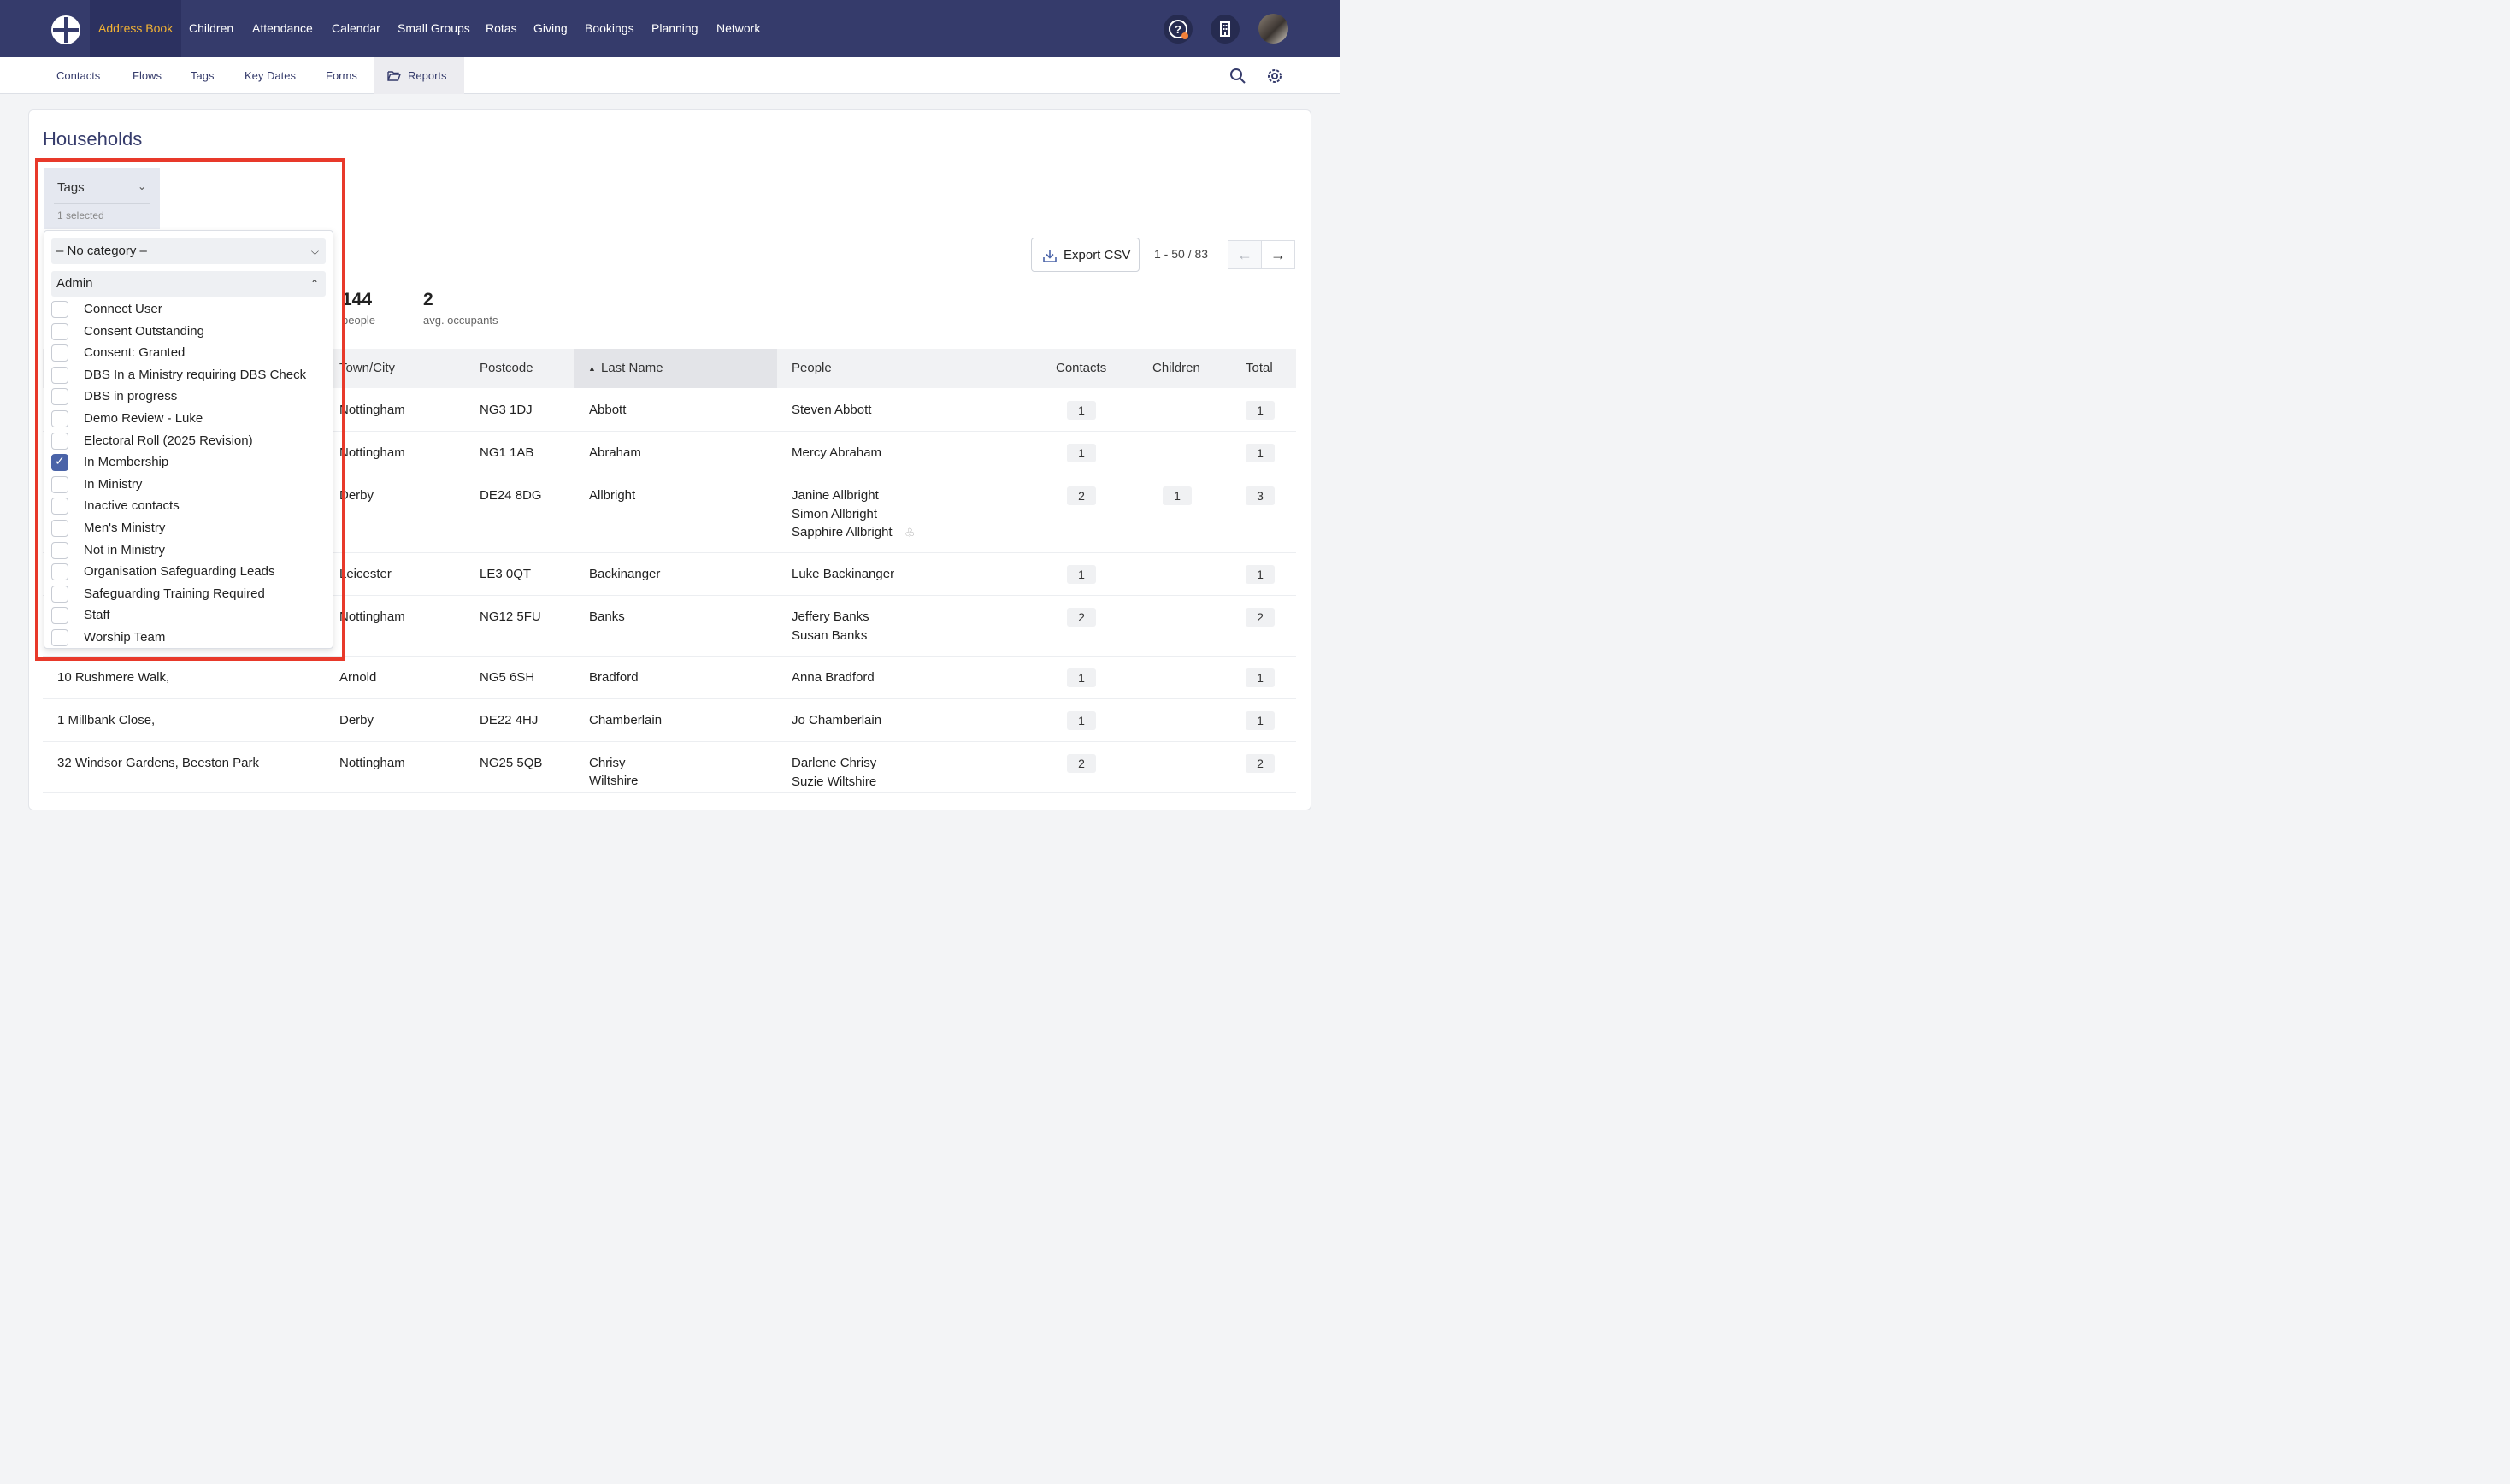  I want to click on nav-item-attendance: Attendance, so click(282, 29).